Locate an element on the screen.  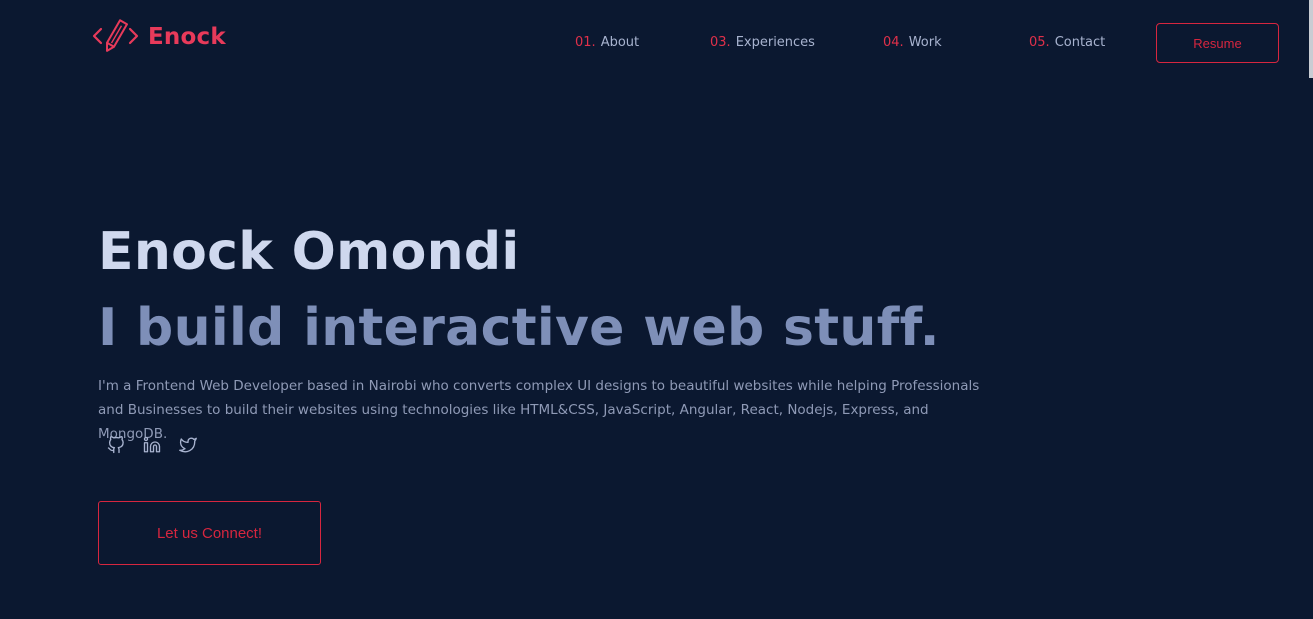
nav-link-work: 04. Work is located at coordinates (912, 42).